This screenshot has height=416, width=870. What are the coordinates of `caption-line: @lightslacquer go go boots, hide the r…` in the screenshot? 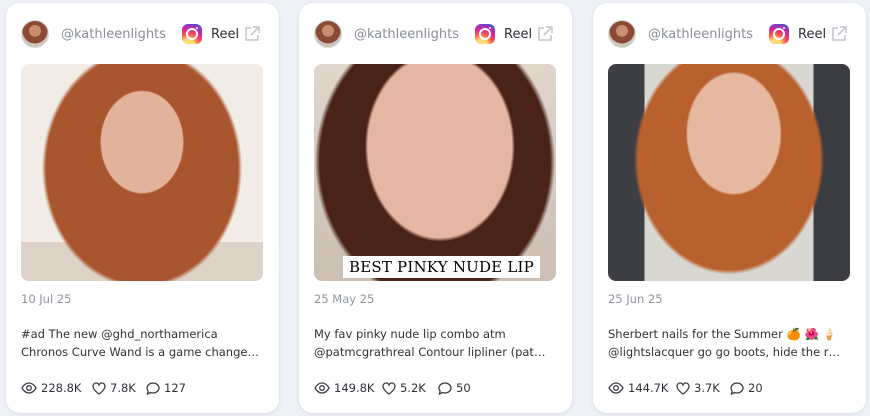 It's located at (724, 352).